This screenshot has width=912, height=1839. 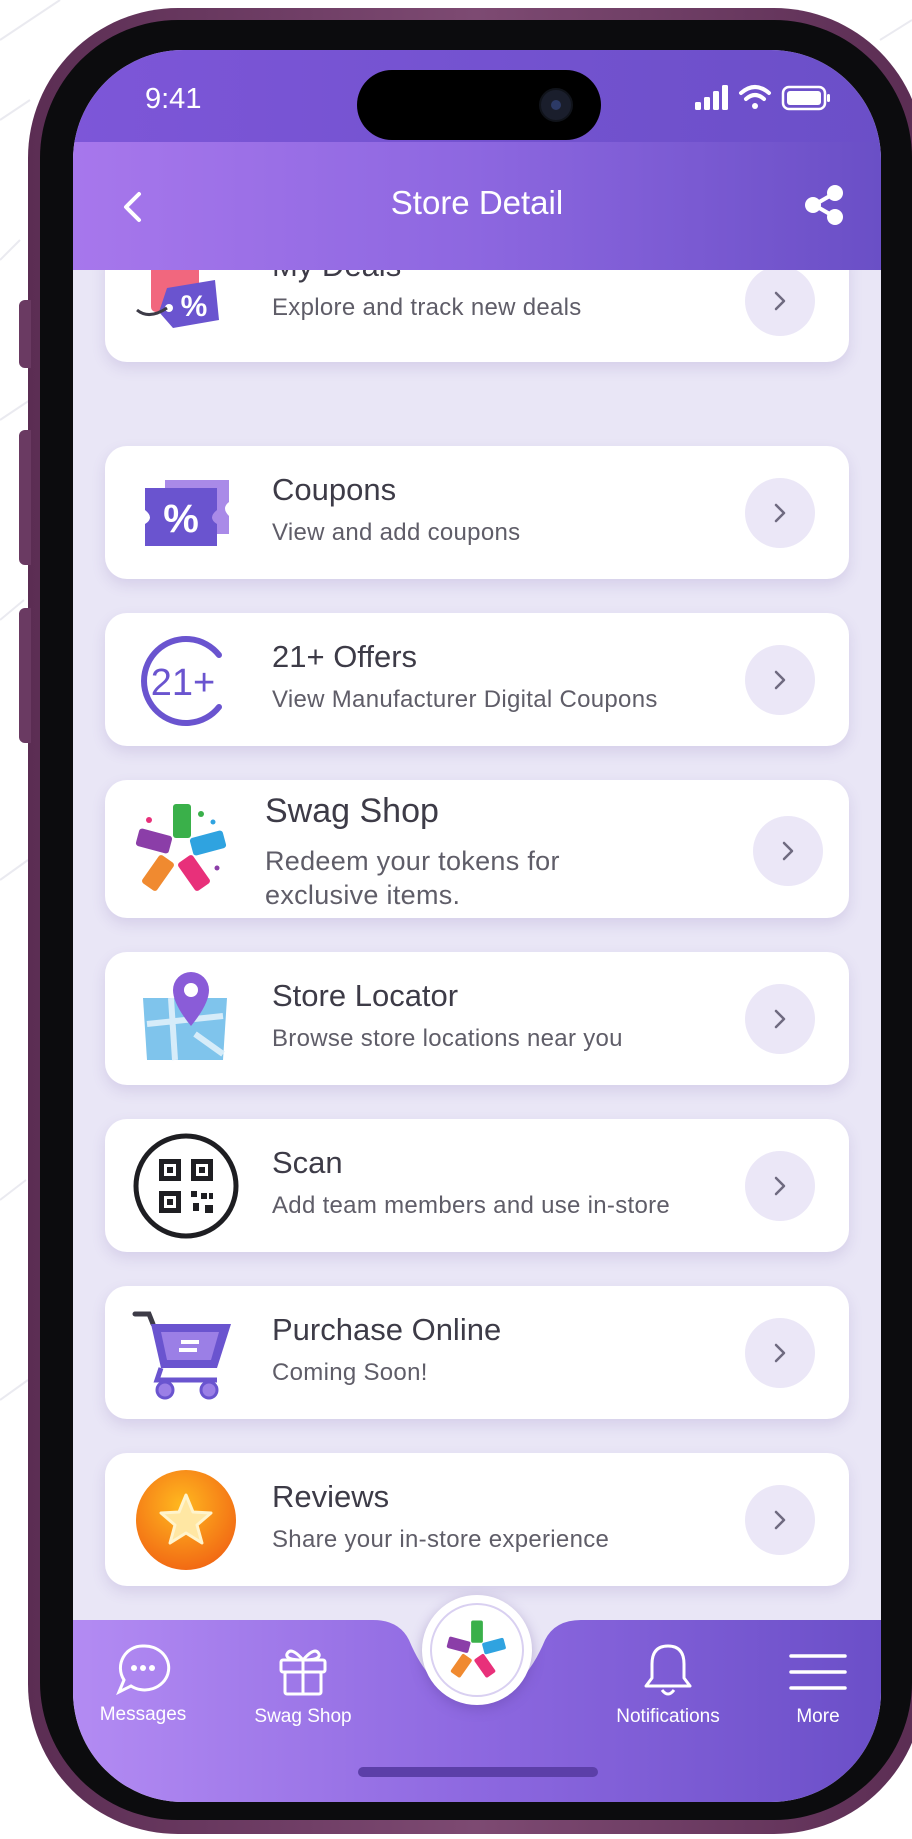 I want to click on menu-item-coupons: % Coupons View and add coupons, so click(x=477, y=512).